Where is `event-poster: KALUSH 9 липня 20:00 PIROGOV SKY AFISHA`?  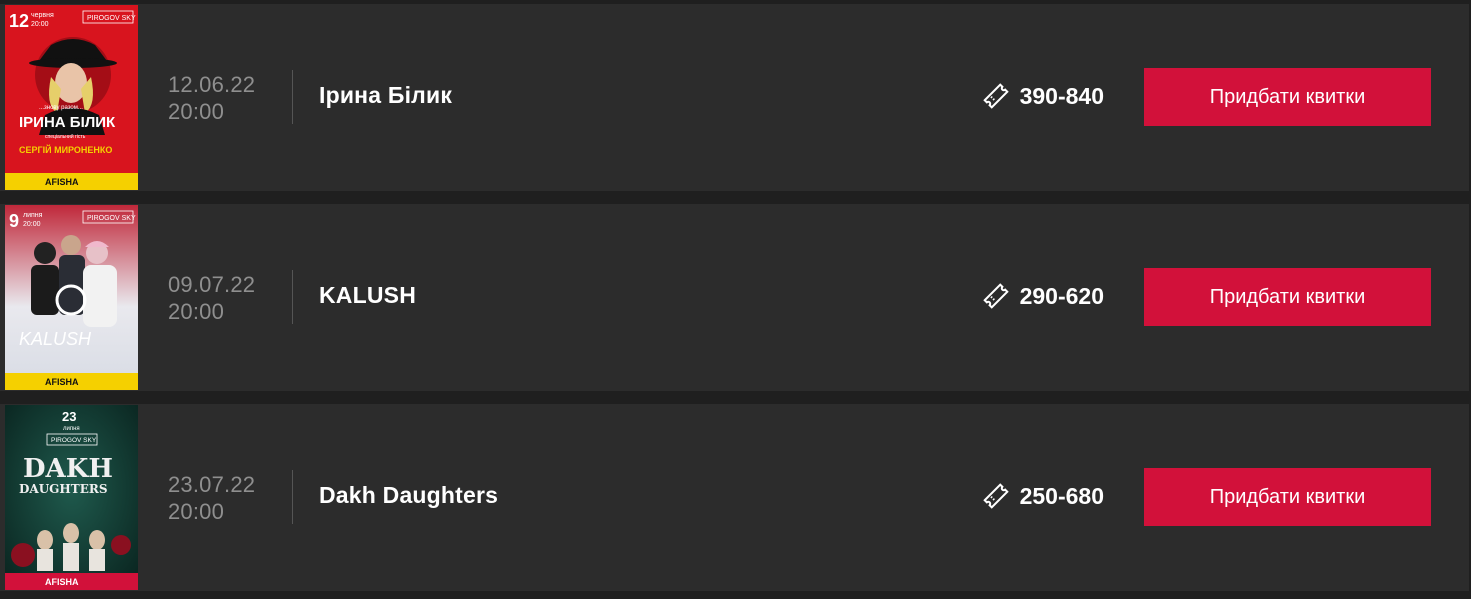
event-poster: KALUSH 9 липня 20:00 PIROGOV SKY AFISHA is located at coordinates (71, 297).